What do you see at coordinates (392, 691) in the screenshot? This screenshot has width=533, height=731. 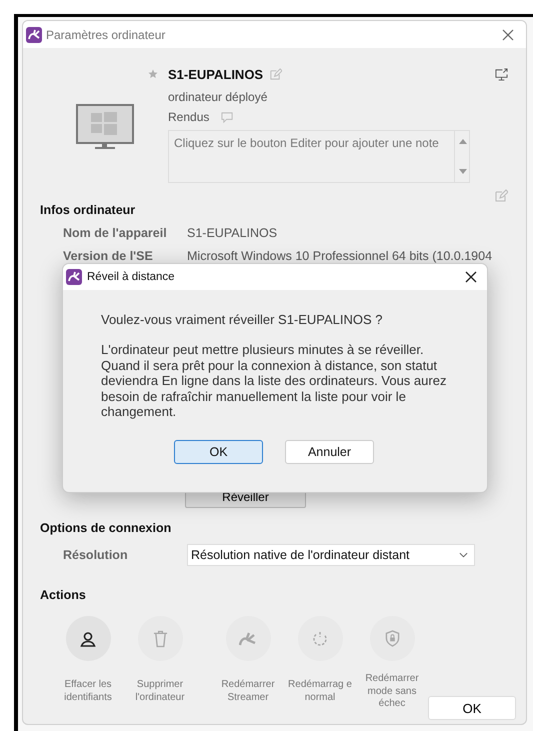 I see `action-label: Redémarrer mode sans échec` at bounding box center [392, 691].